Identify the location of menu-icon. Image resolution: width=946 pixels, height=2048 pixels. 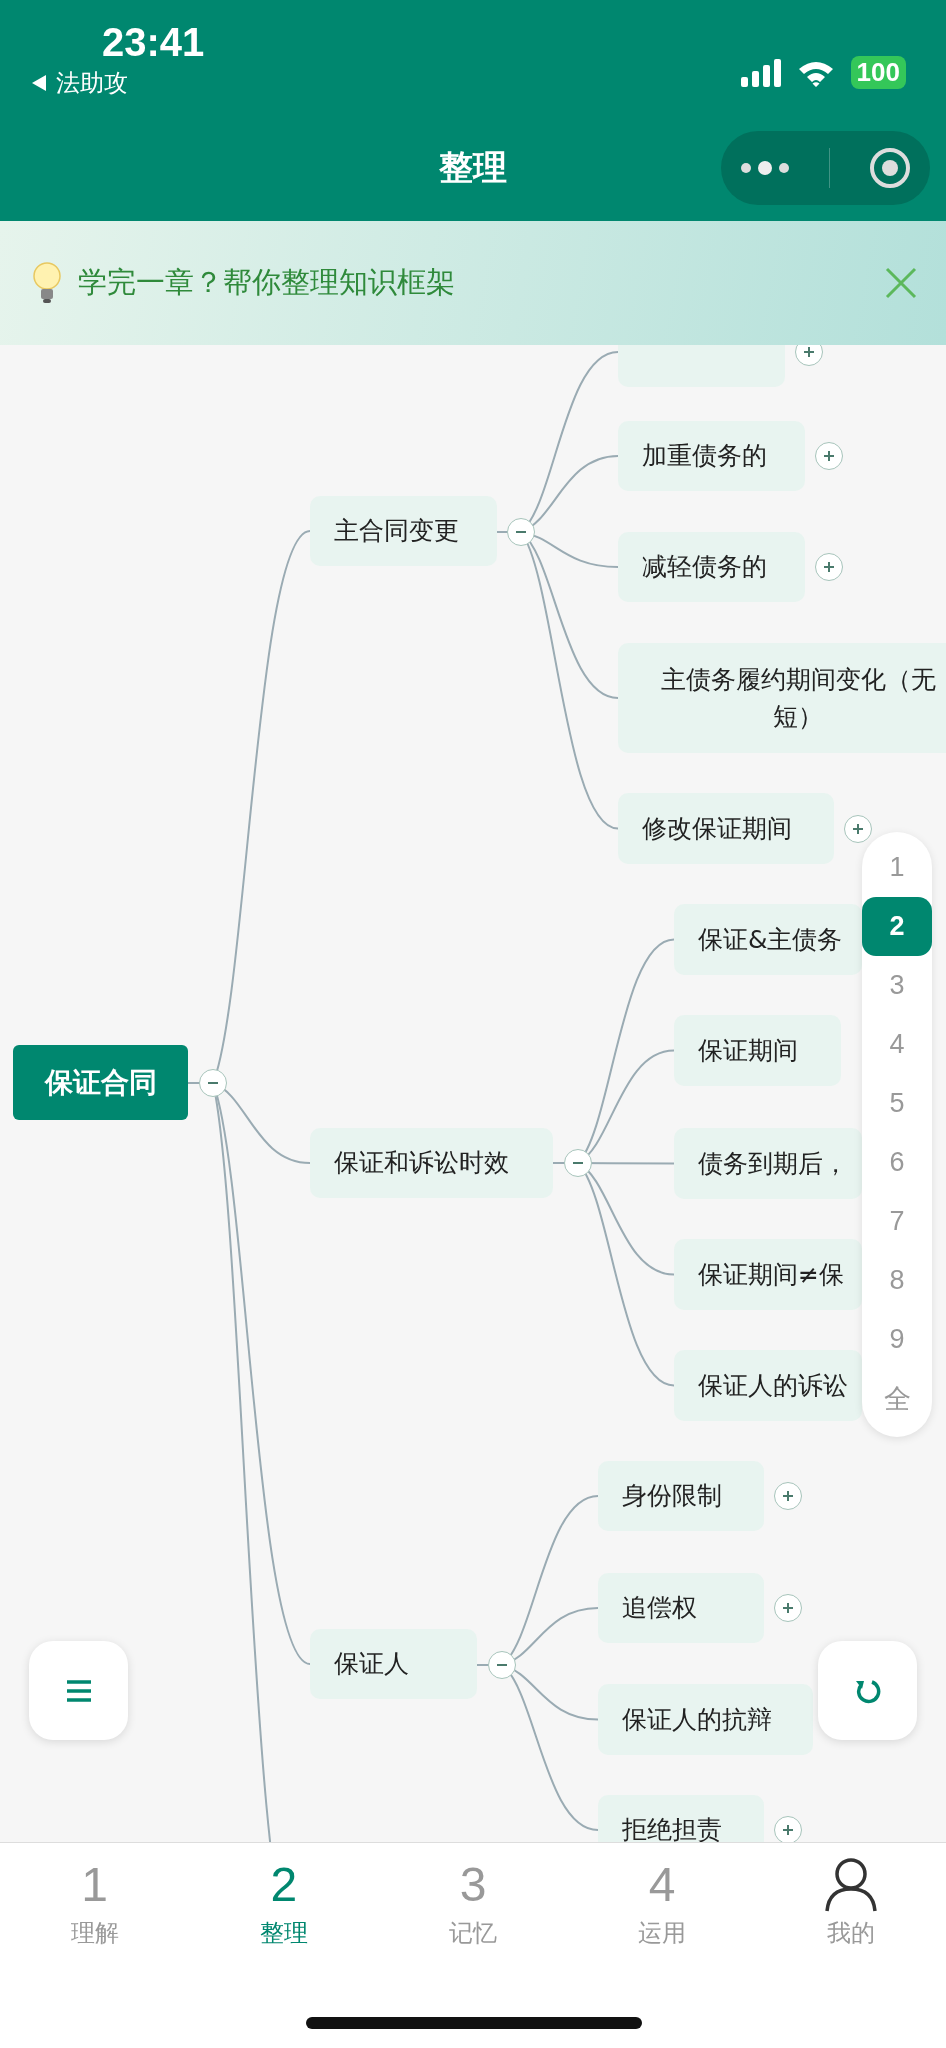
(78, 1690).